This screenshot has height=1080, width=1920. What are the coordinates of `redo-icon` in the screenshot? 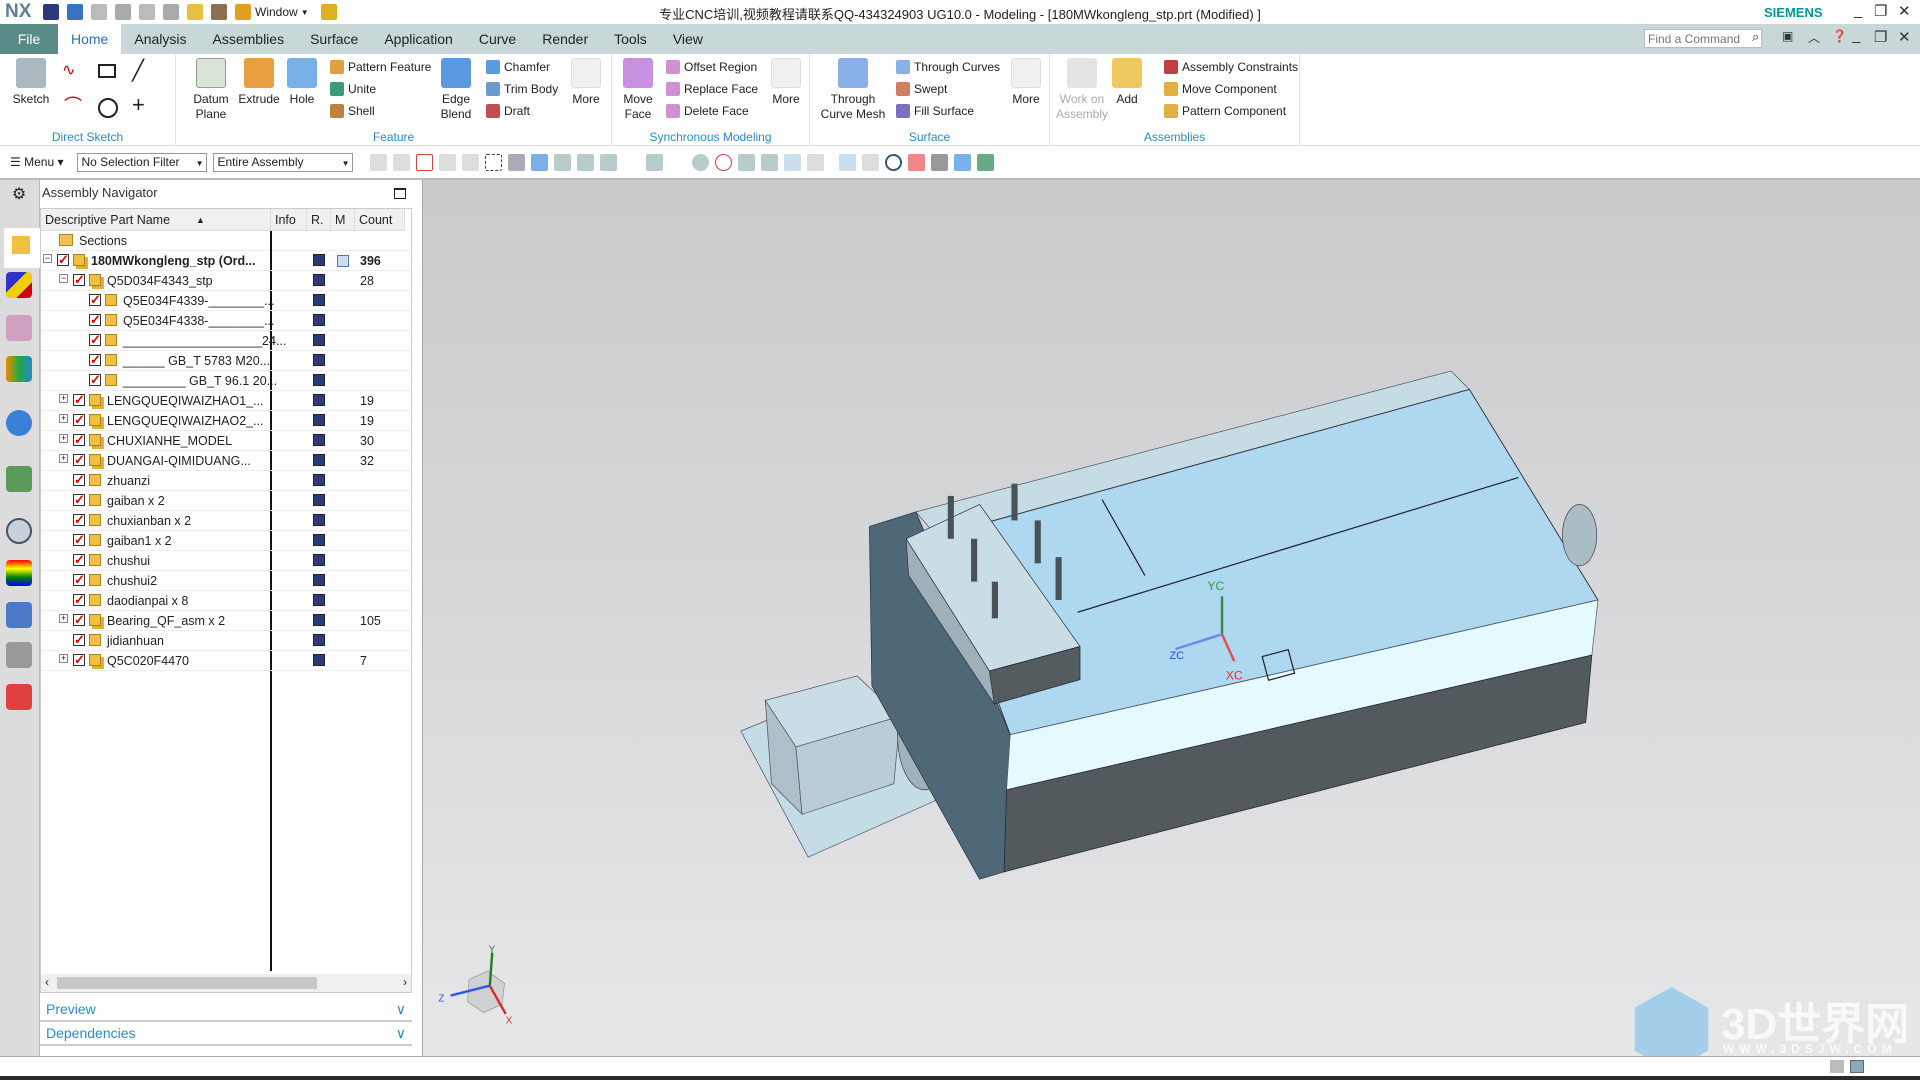 It's located at (99, 12).